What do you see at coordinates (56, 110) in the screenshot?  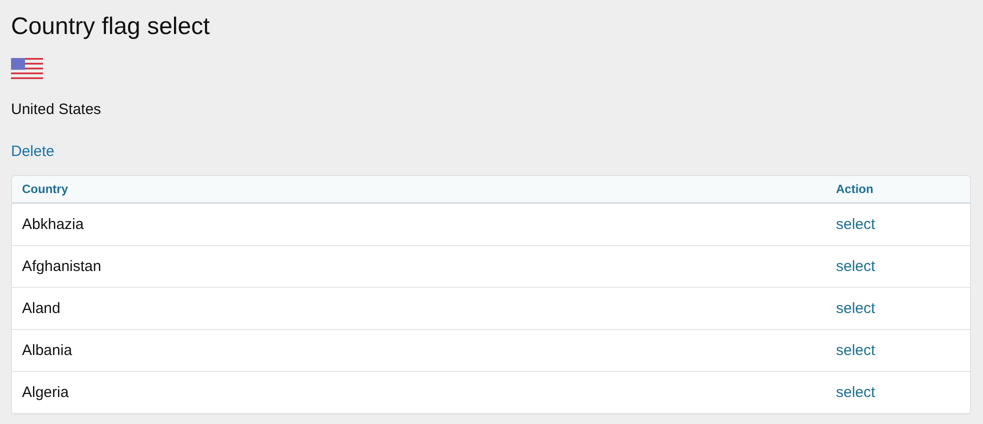 I see `selected-country: United States` at bounding box center [56, 110].